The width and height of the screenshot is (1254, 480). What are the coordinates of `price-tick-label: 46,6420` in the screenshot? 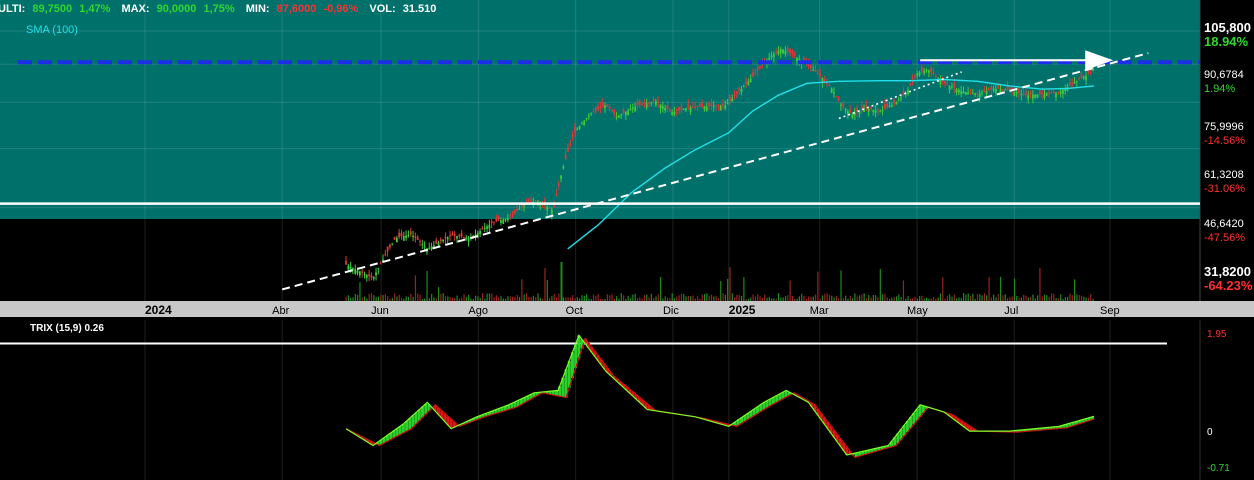 It's located at (1224, 224).